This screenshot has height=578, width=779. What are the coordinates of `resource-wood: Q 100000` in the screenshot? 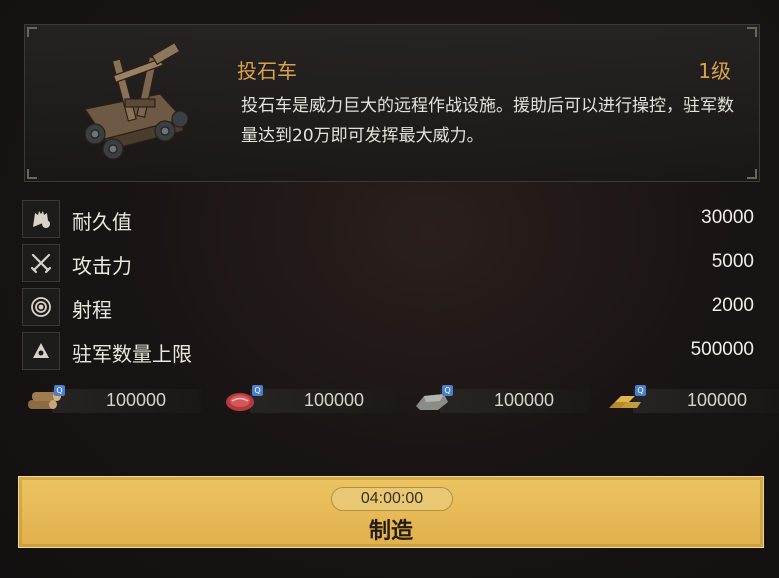 It's located at (116, 400).